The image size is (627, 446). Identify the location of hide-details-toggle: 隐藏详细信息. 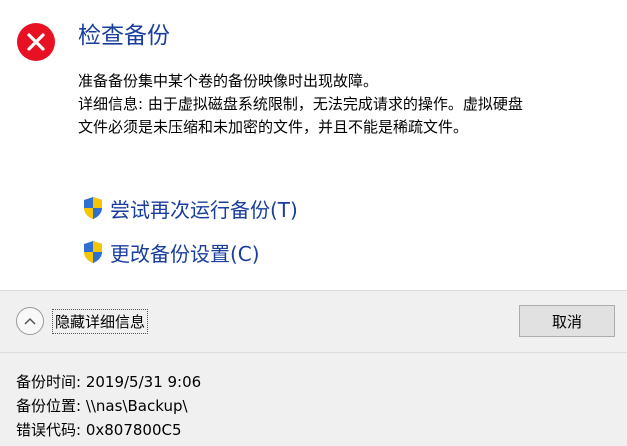
(82, 321).